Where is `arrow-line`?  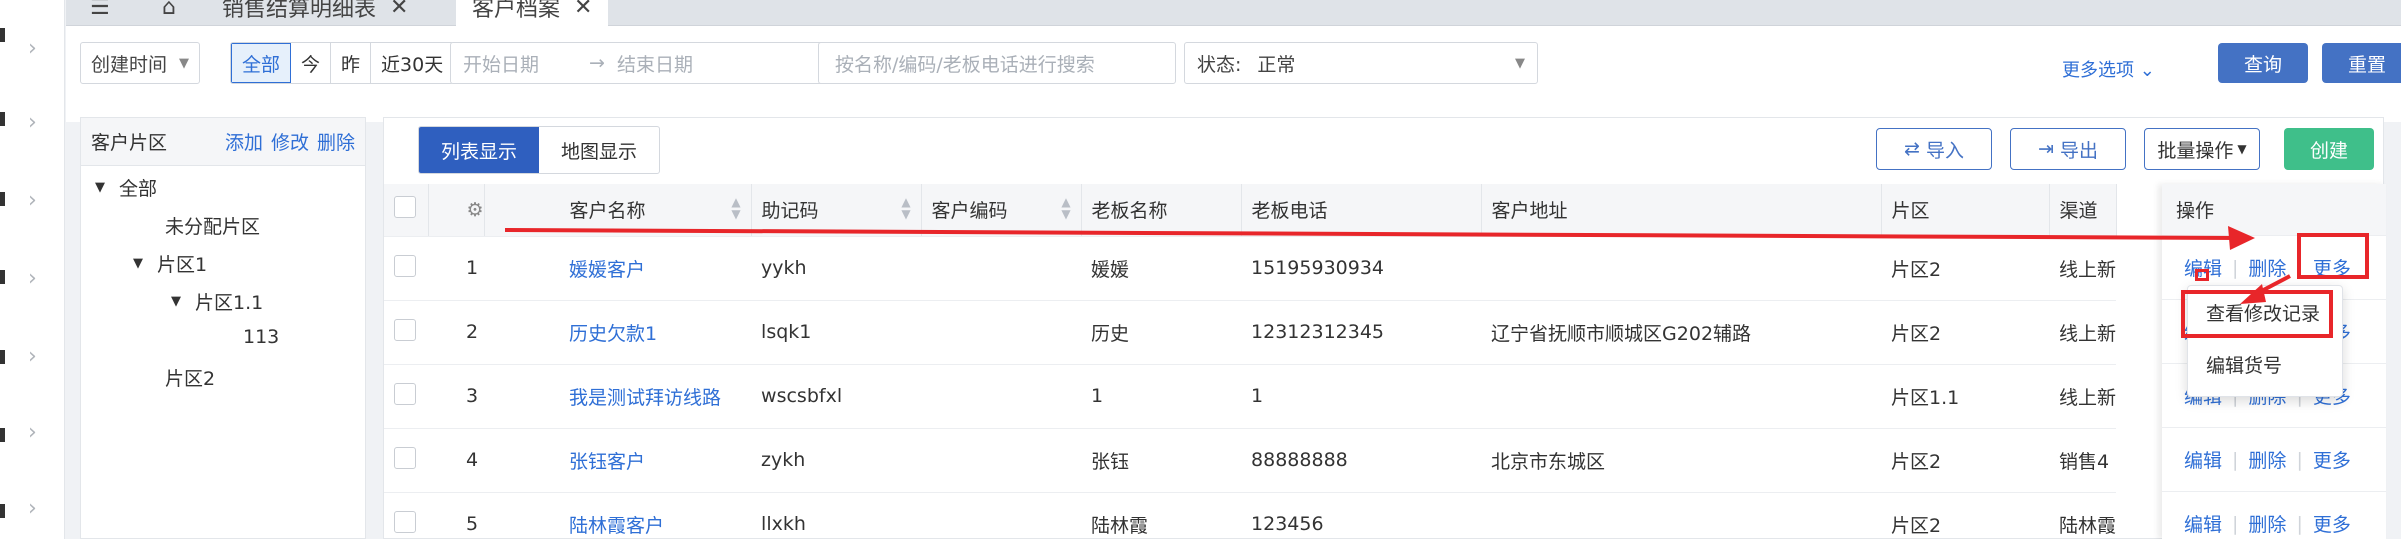
arrow-line is located at coordinates (1372, 234).